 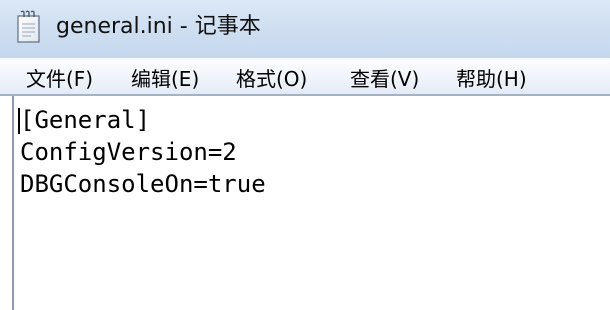 What do you see at coordinates (59, 79) in the screenshot?
I see `menu-file: 文件(F)` at bounding box center [59, 79].